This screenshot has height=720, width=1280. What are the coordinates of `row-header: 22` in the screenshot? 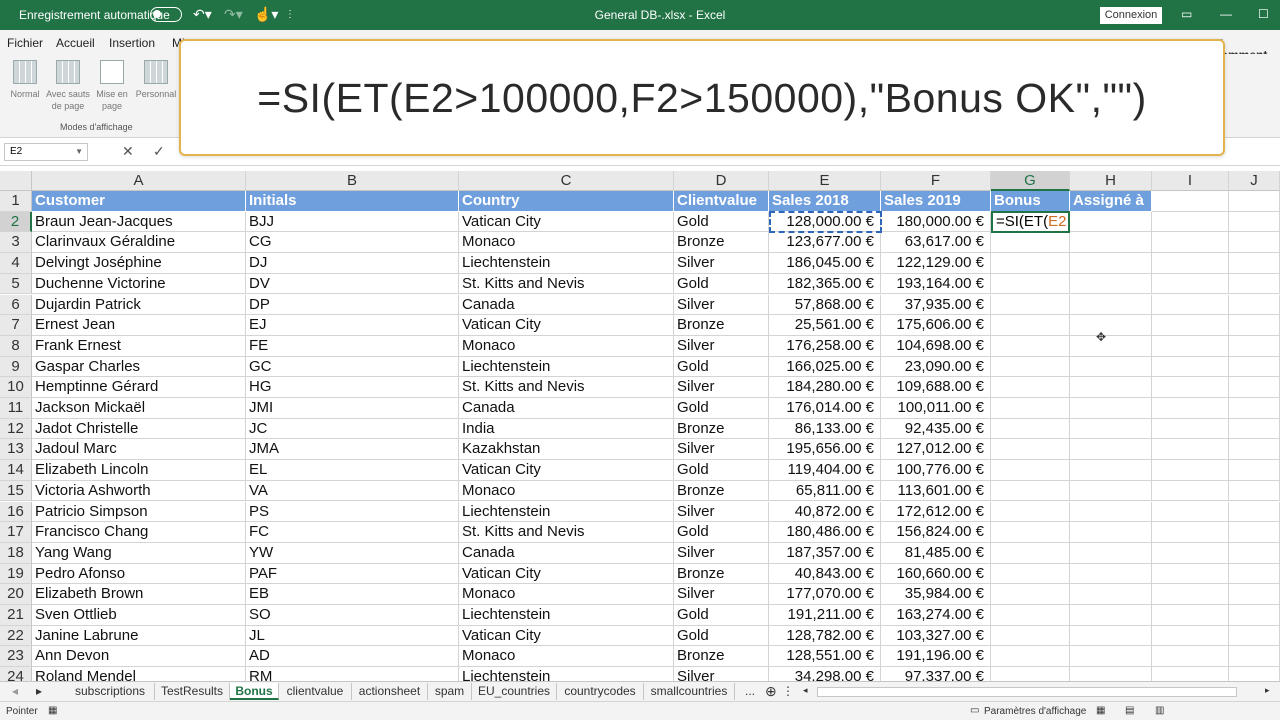 It's located at (16, 636).